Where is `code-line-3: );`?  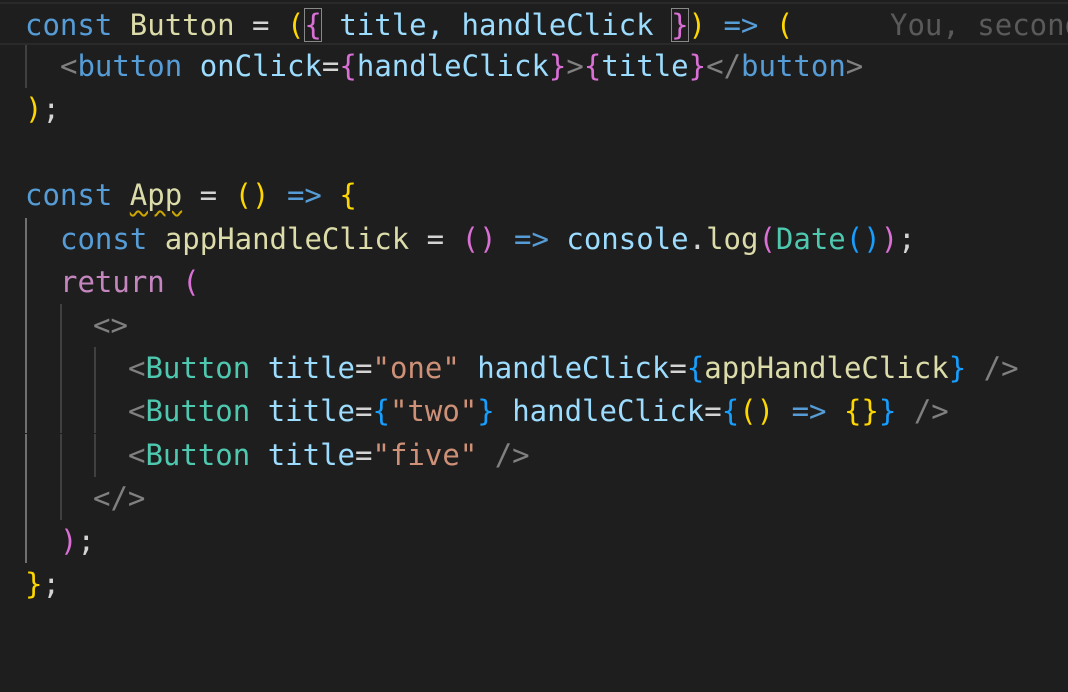 code-line-3: ); is located at coordinates (534, 109).